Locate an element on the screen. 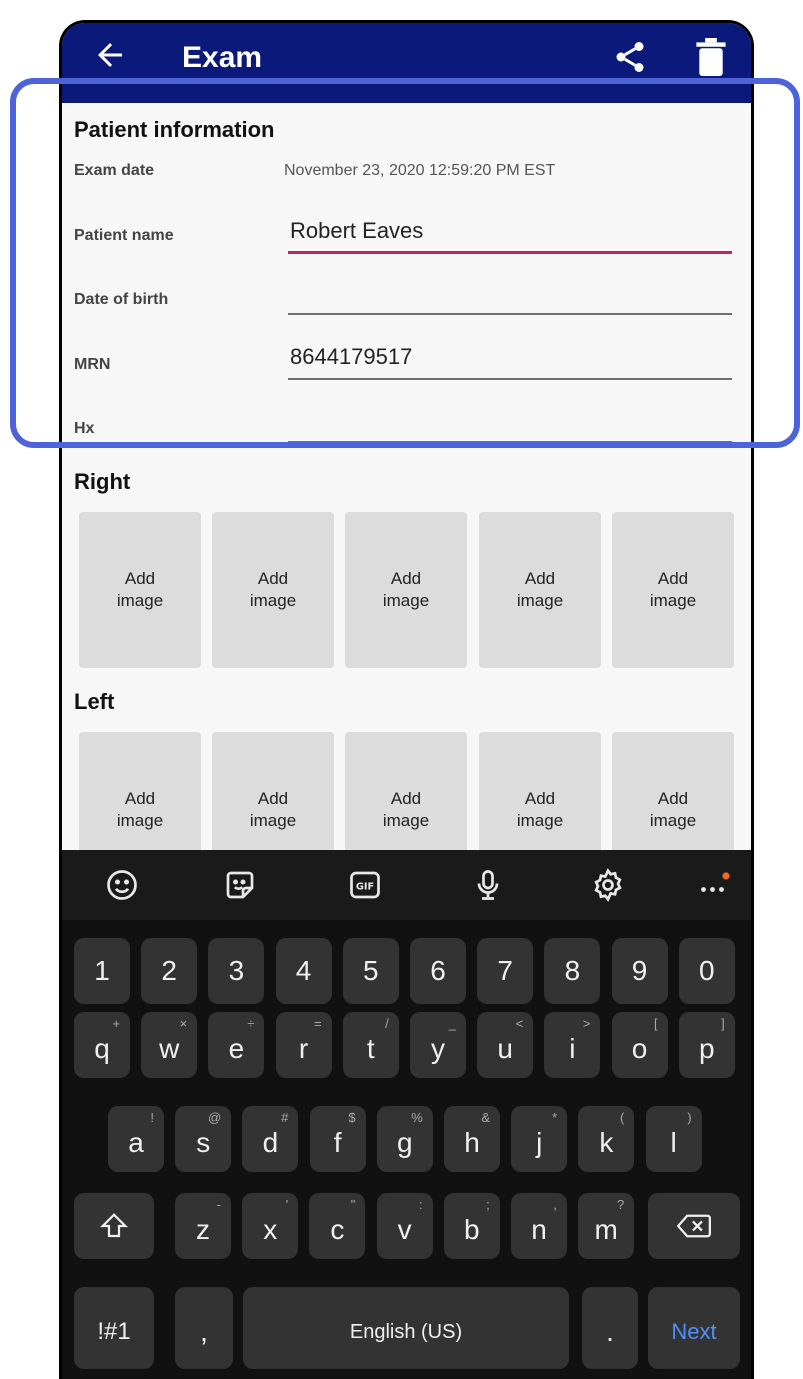 The image size is (803, 1379). key-e: ÷ e is located at coordinates (236, 1045).